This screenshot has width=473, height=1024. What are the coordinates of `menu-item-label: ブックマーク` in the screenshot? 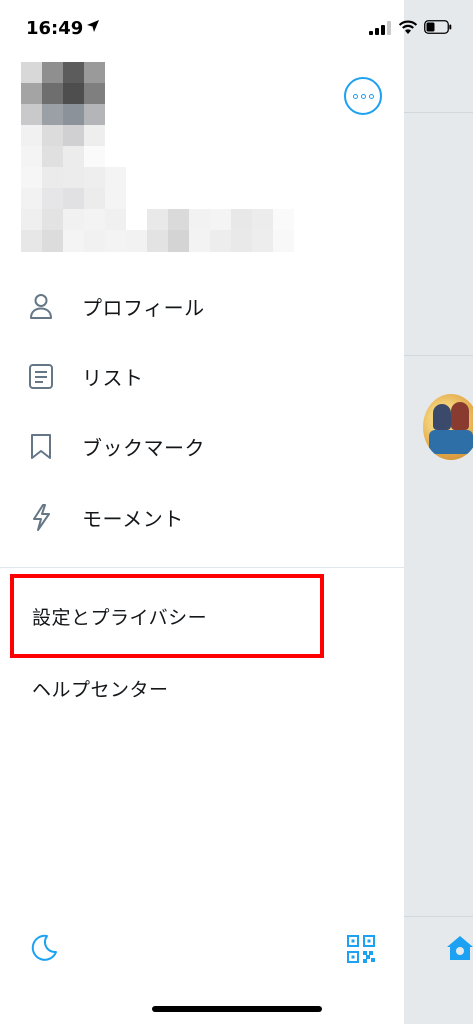 It's located at (143, 448).